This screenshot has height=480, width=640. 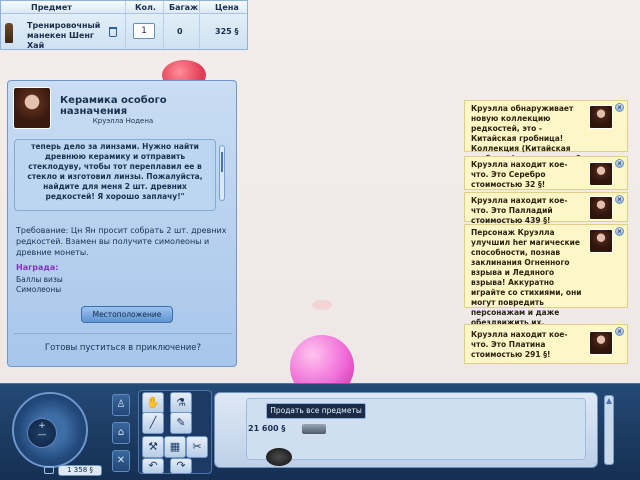 I want to click on price-value: 325 §, so click(x=227, y=31).